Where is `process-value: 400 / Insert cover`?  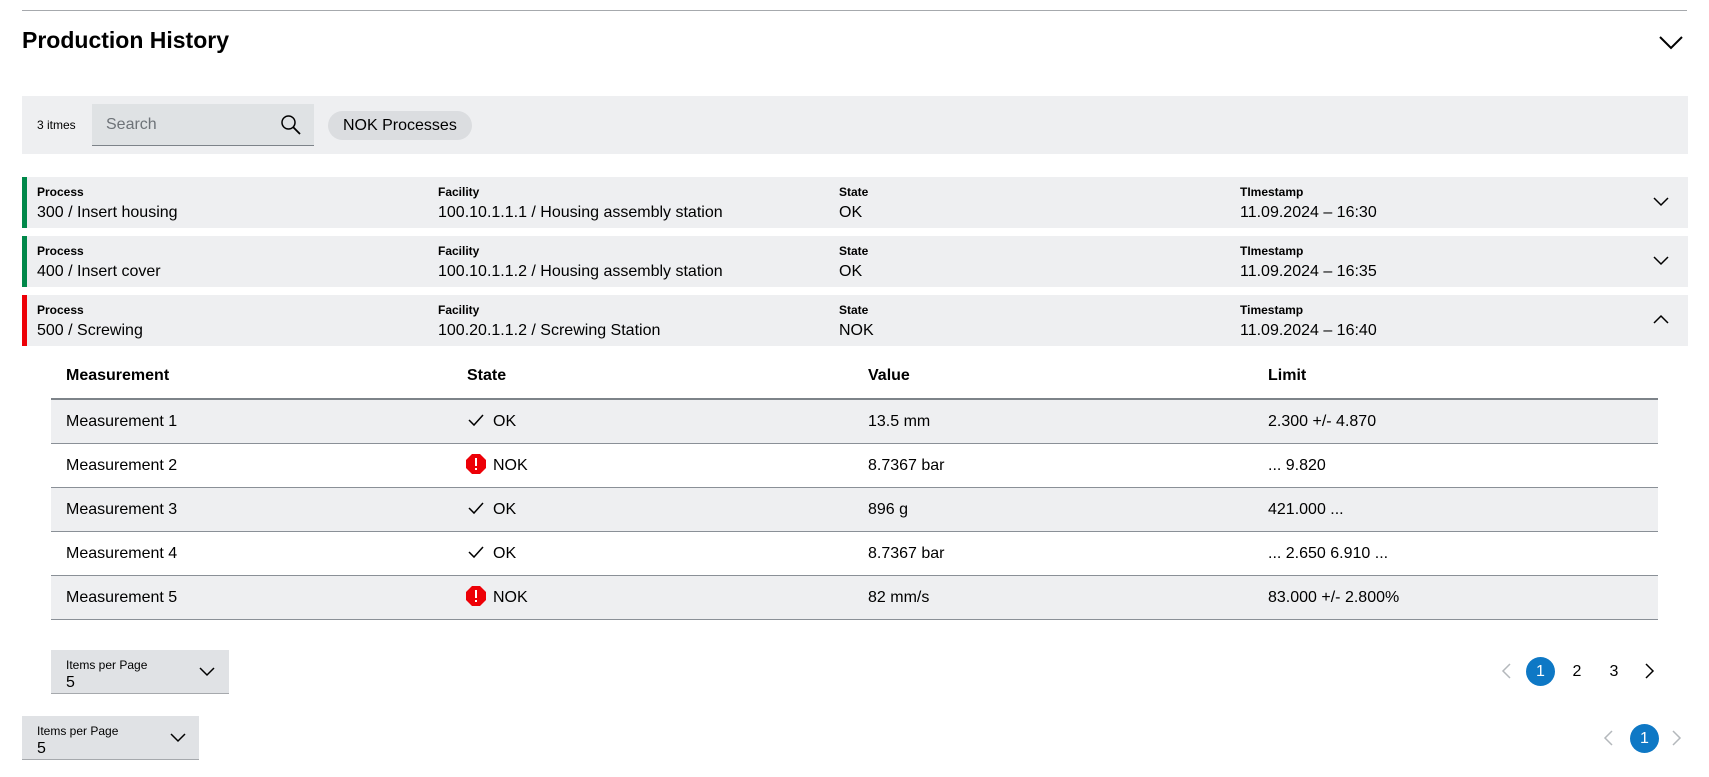
process-value: 400 / Insert cover is located at coordinates (99, 271).